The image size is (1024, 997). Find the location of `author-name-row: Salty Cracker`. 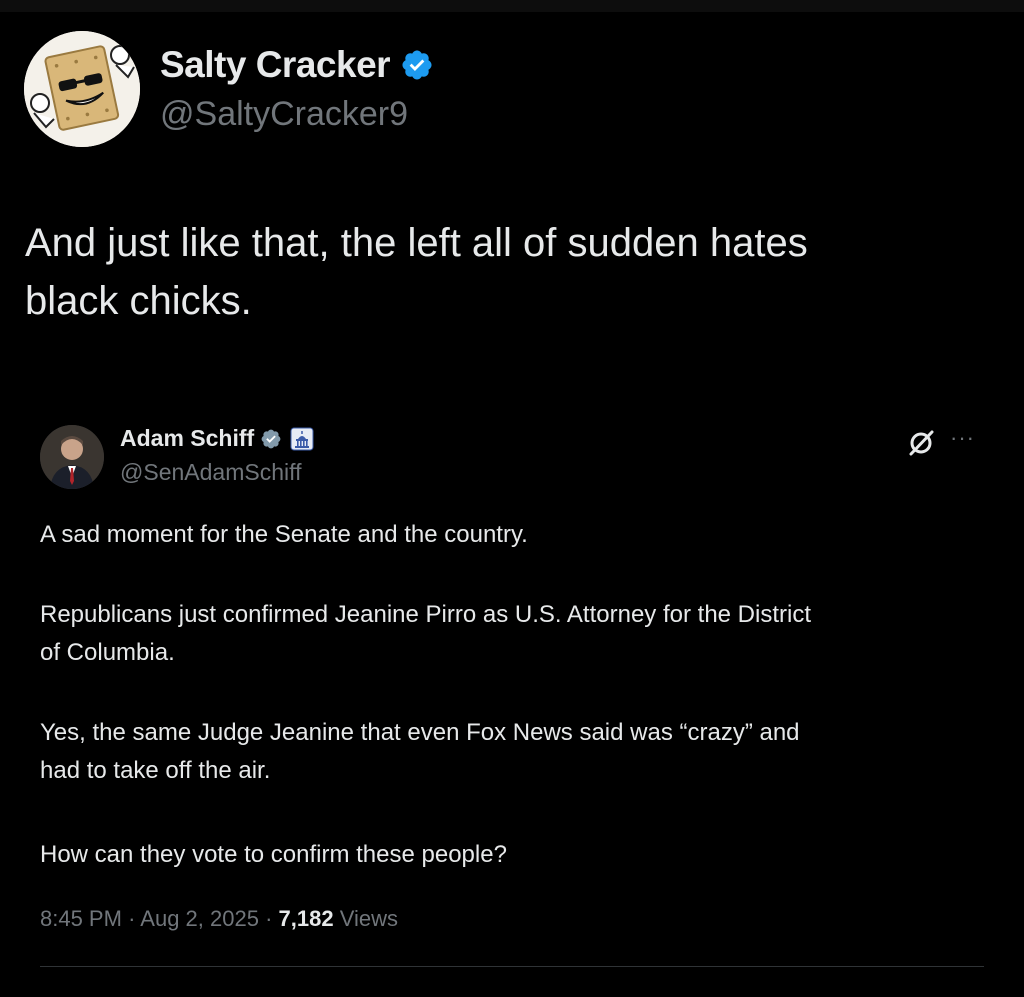

author-name-row: Salty Cracker is located at coordinates (297, 65).